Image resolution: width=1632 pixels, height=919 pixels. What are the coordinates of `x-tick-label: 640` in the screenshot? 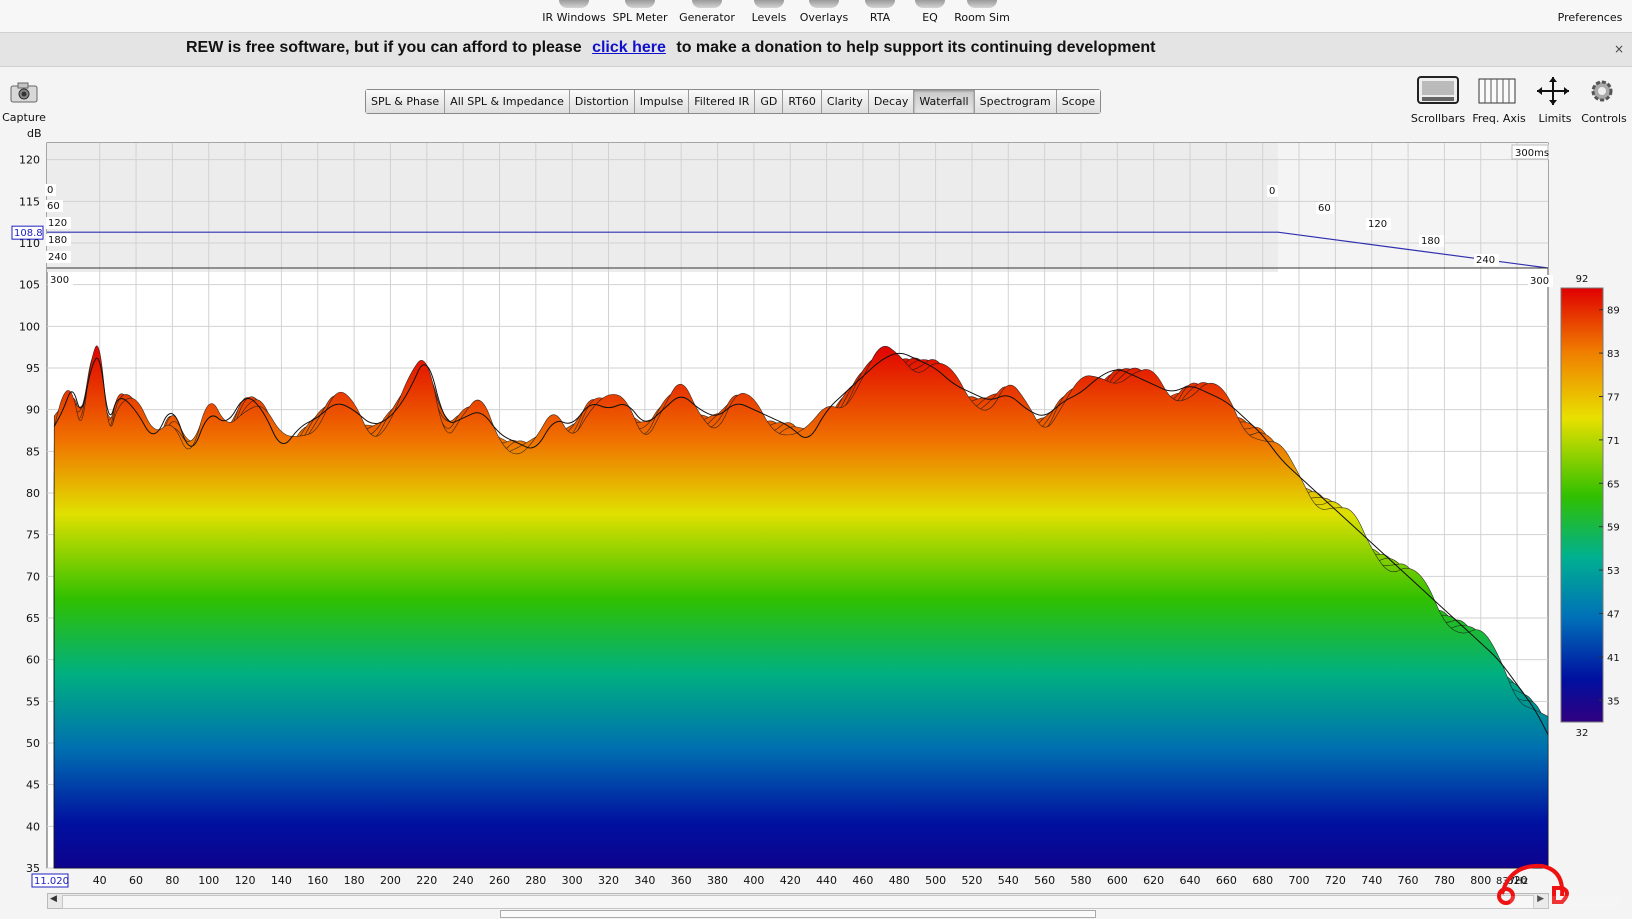 It's located at (1190, 880).